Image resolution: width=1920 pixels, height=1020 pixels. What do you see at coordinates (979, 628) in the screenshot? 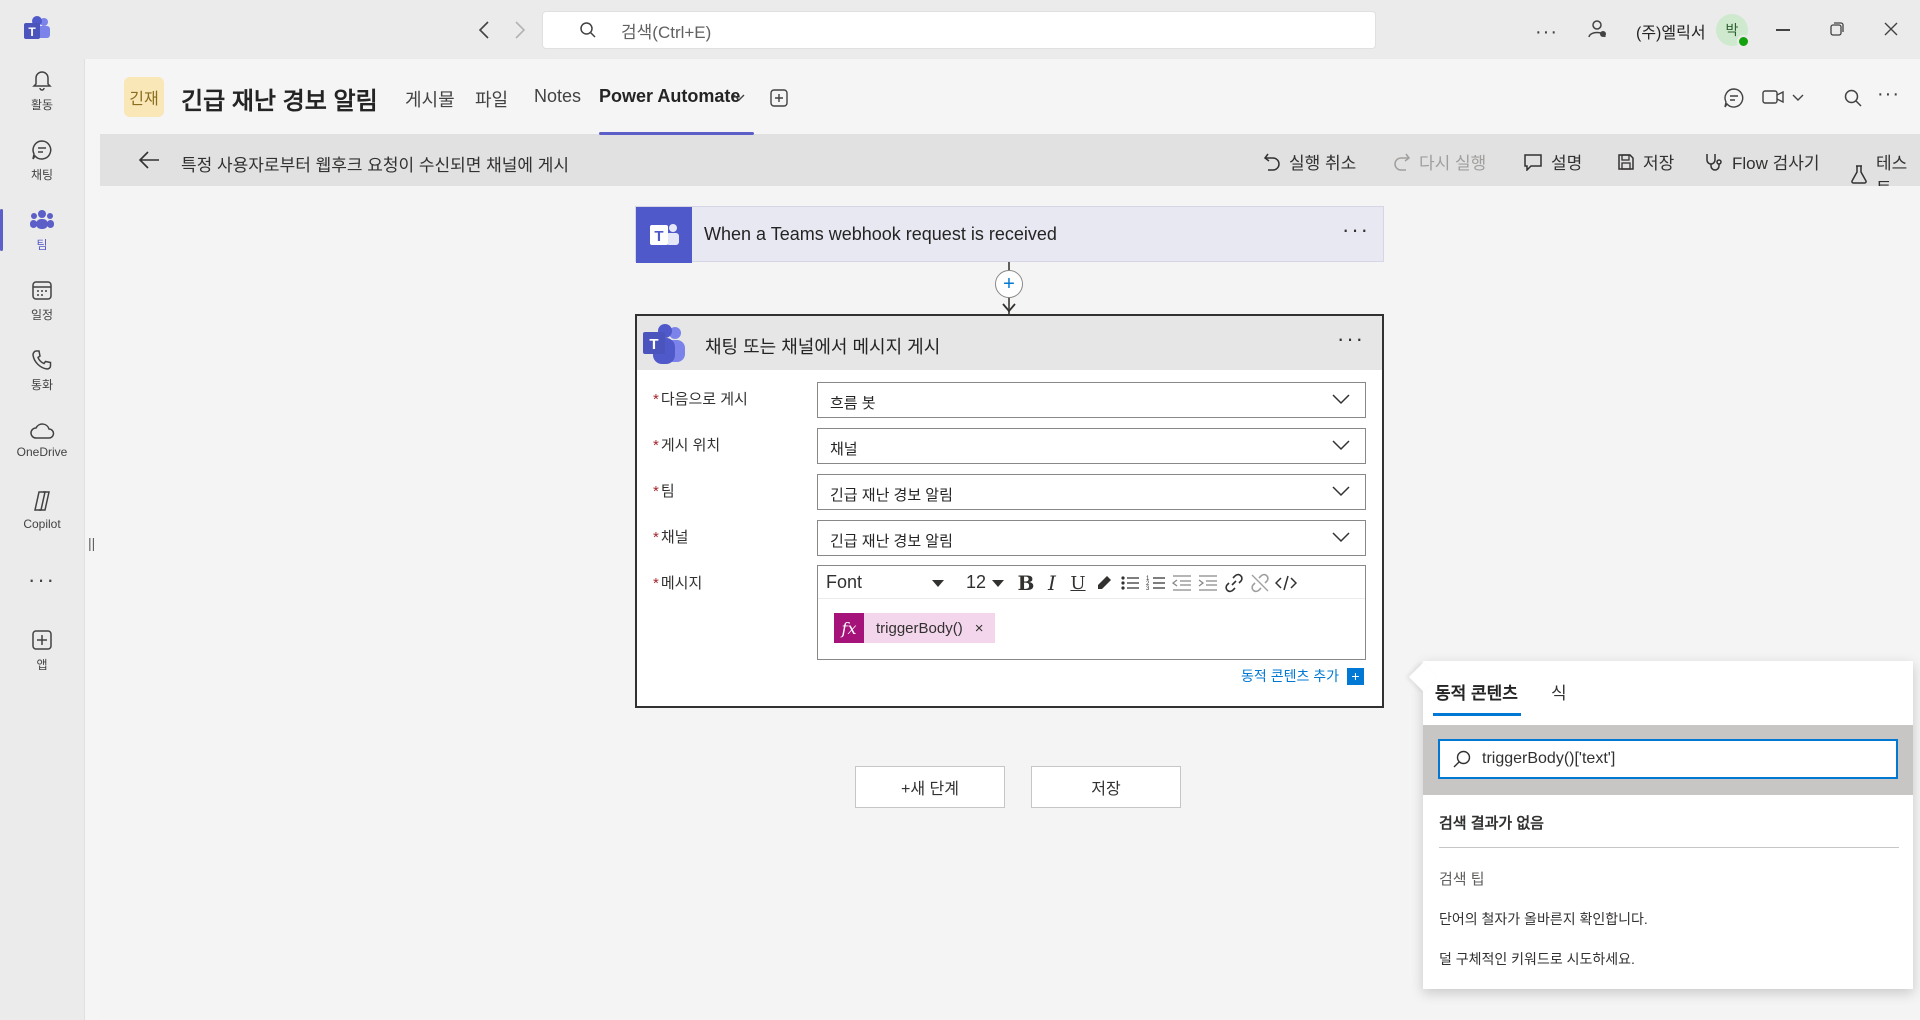
I see `remove-token-icon: ×` at bounding box center [979, 628].